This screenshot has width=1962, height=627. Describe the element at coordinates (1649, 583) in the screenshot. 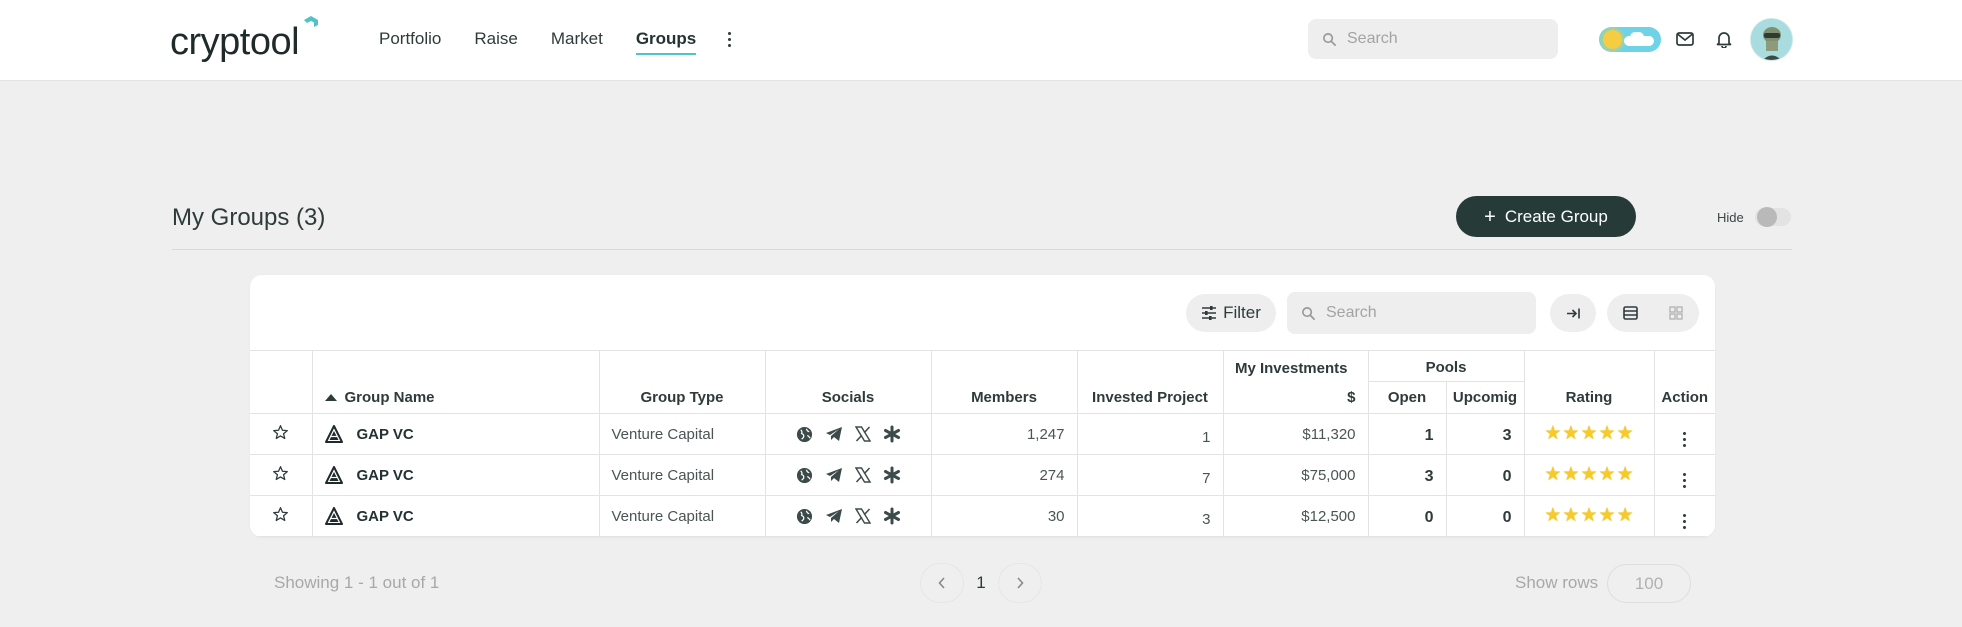

I see `rows-per-page-input: 100` at that location.